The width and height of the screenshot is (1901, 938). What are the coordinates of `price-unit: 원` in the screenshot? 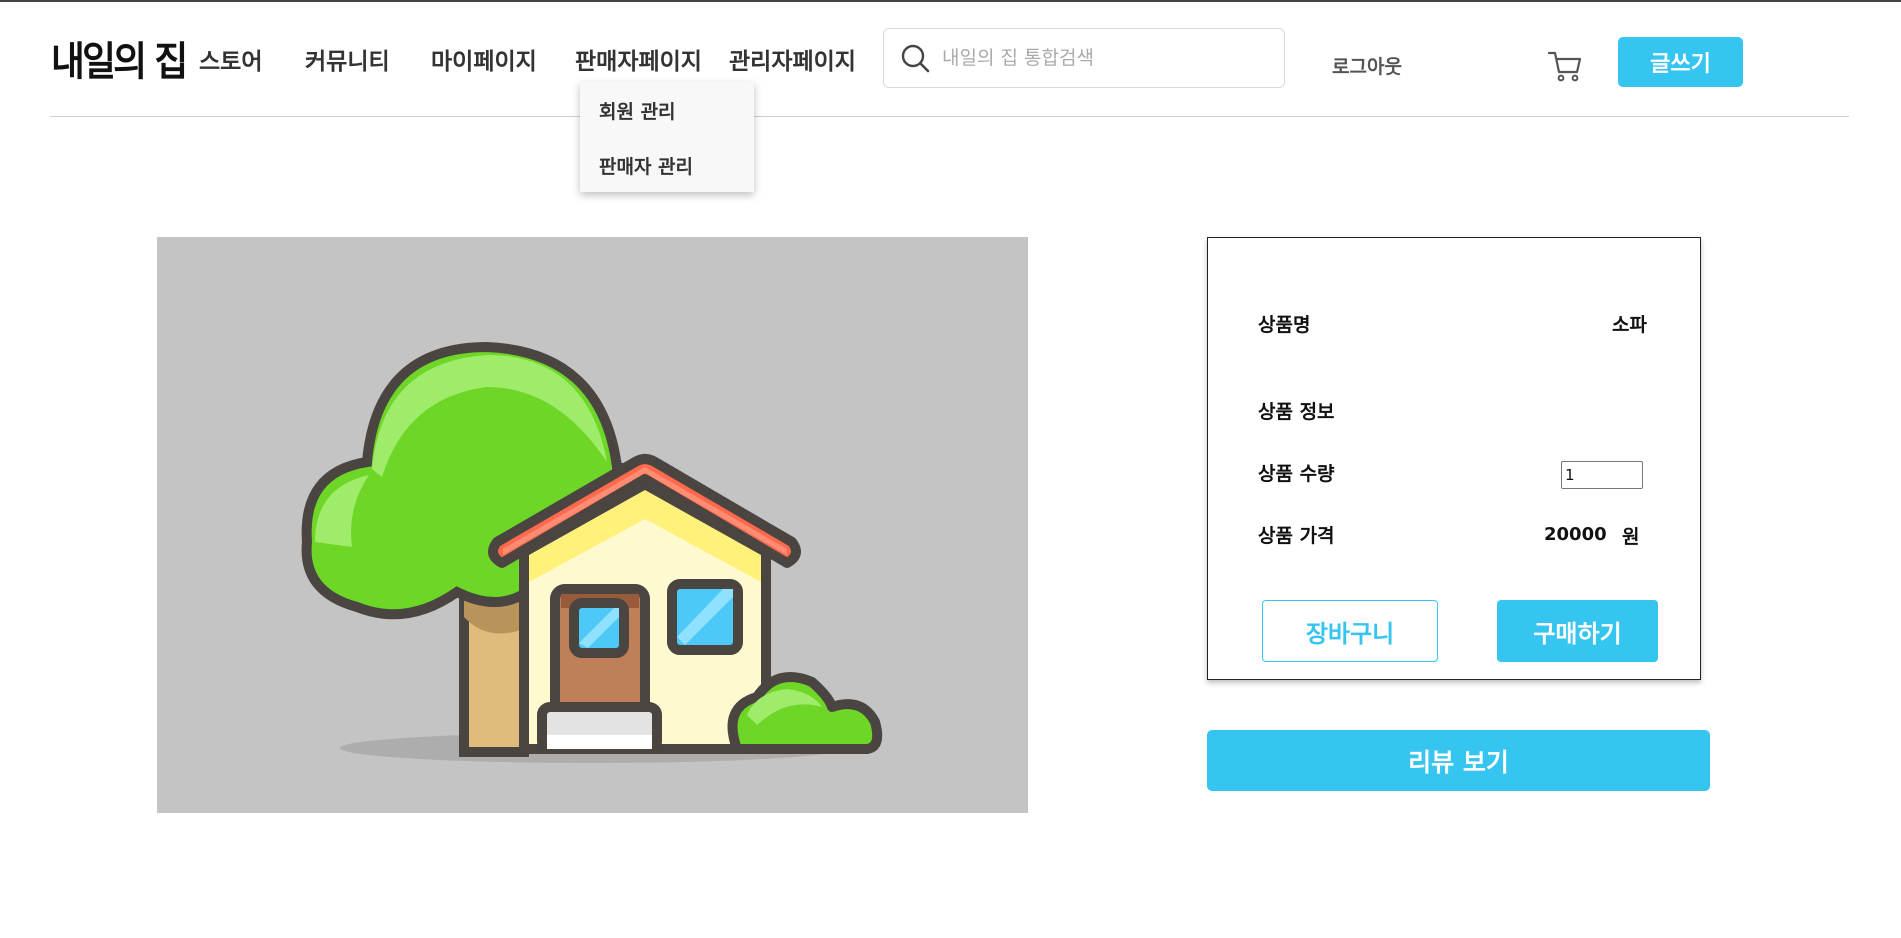 It's located at (1631, 537).